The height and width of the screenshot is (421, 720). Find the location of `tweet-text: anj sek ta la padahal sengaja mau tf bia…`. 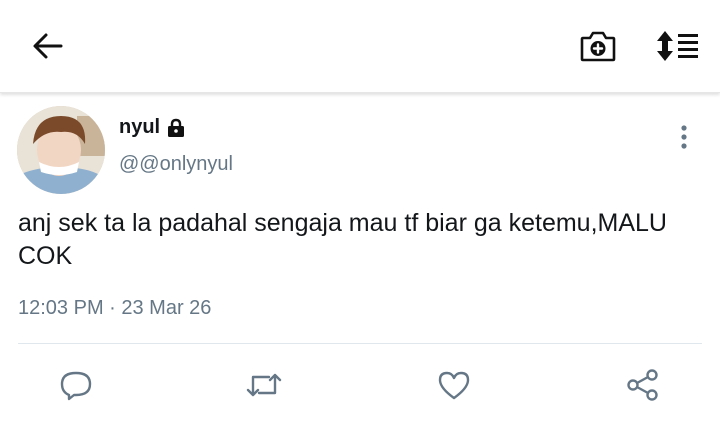

tweet-text: anj sek ta la padahal sengaja mau tf bia… is located at coordinates (342, 239).